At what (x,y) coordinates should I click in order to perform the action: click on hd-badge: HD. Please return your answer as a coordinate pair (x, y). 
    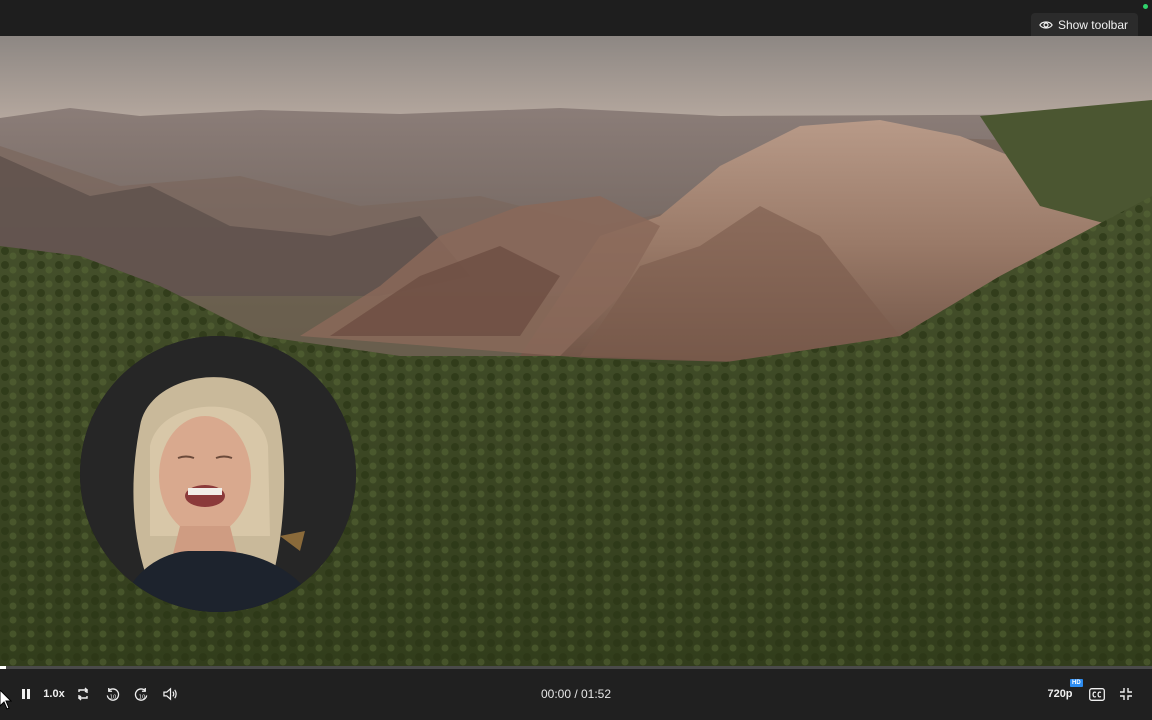
    Looking at the image, I should click on (1076, 683).